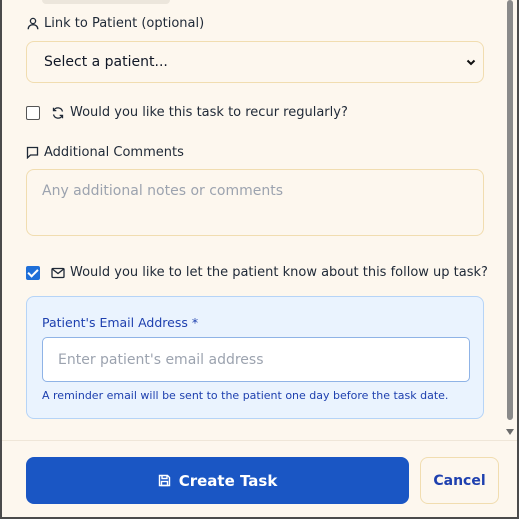 The height and width of the screenshot is (519, 519). What do you see at coordinates (120, 322) in the screenshot?
I see `email-label: Patient's Email Address *` at bounding box center [120, 322].